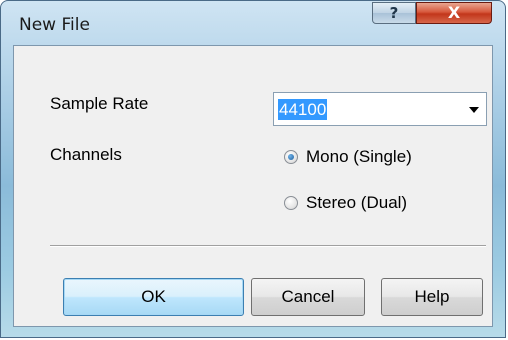  Describe the element at coordinates (86, 154) in the screenshot. I see `channels-label: Channels` at that location.